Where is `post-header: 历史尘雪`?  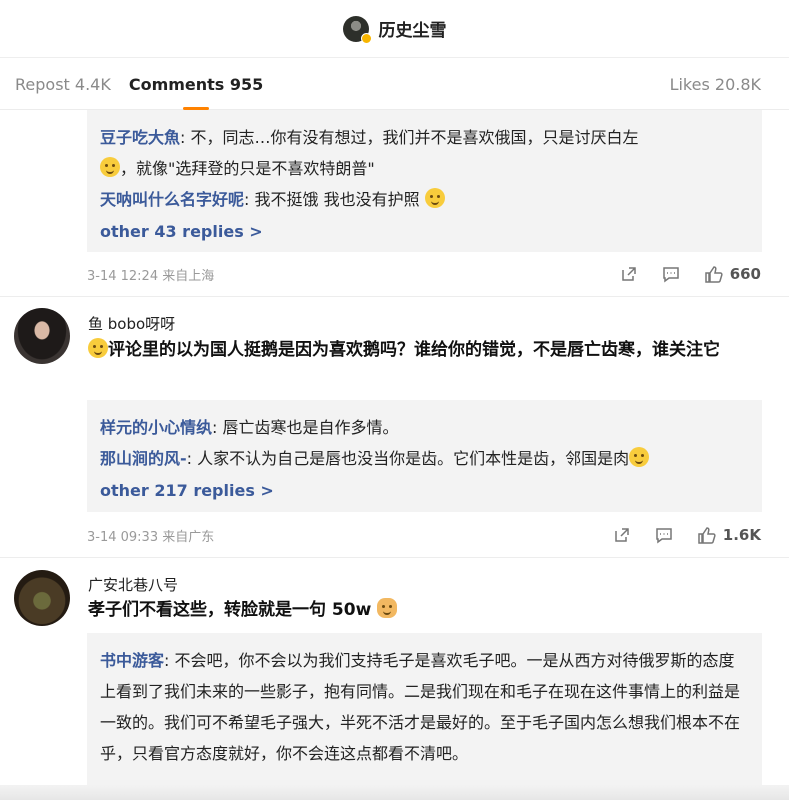 post-header: 历史尘雪 is located at coordinates (394, 29).